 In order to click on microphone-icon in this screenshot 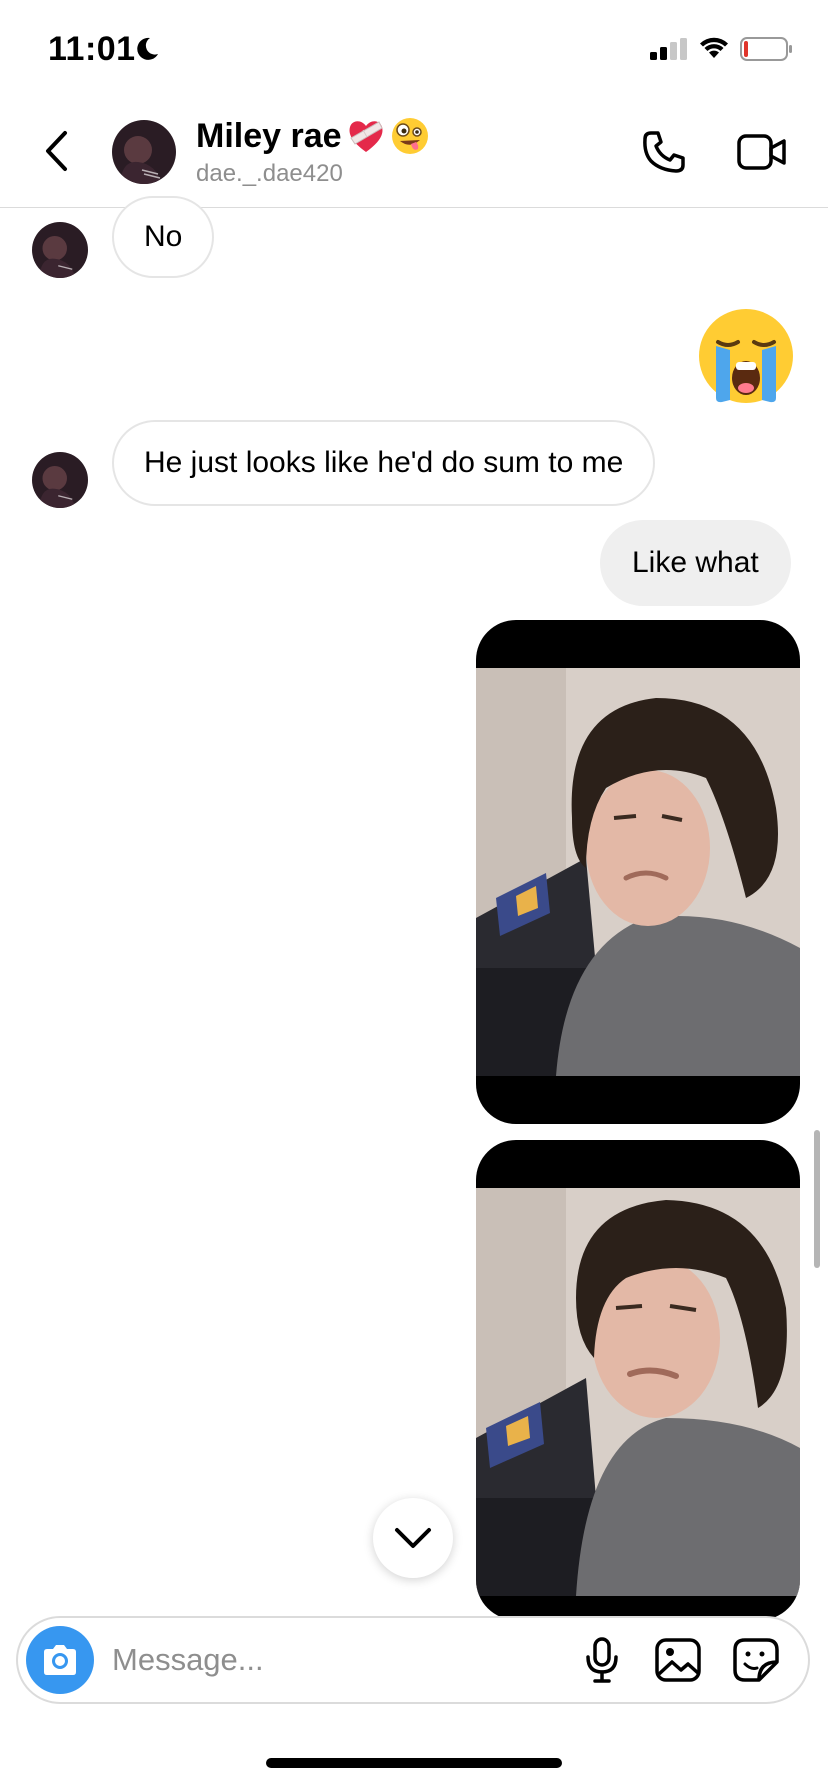, I will do `click(602, 1660)`.